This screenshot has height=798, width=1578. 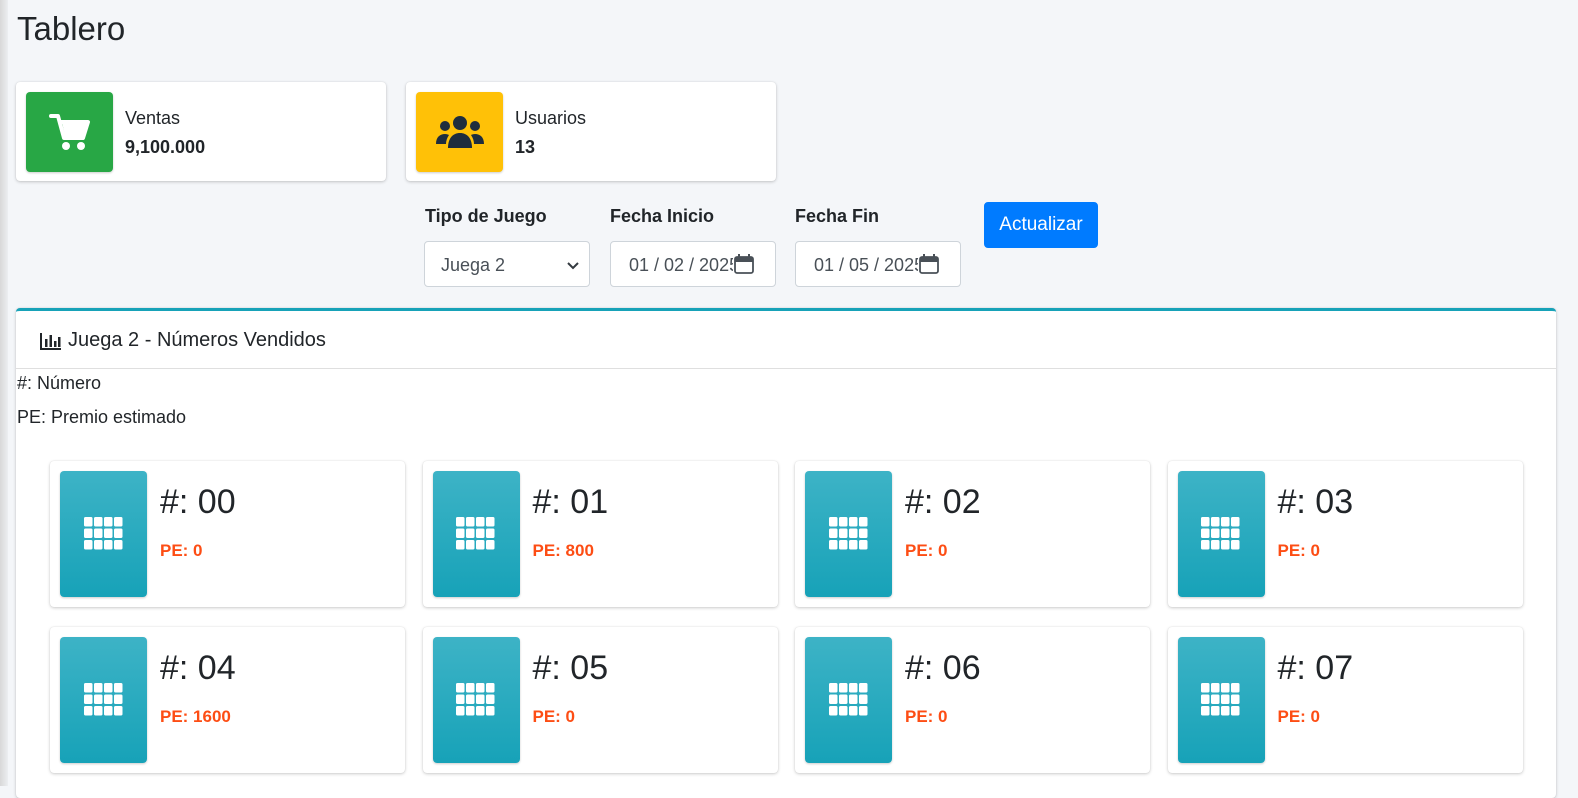 I want to click on bar-chart-icon, so click(x=51, y=341).